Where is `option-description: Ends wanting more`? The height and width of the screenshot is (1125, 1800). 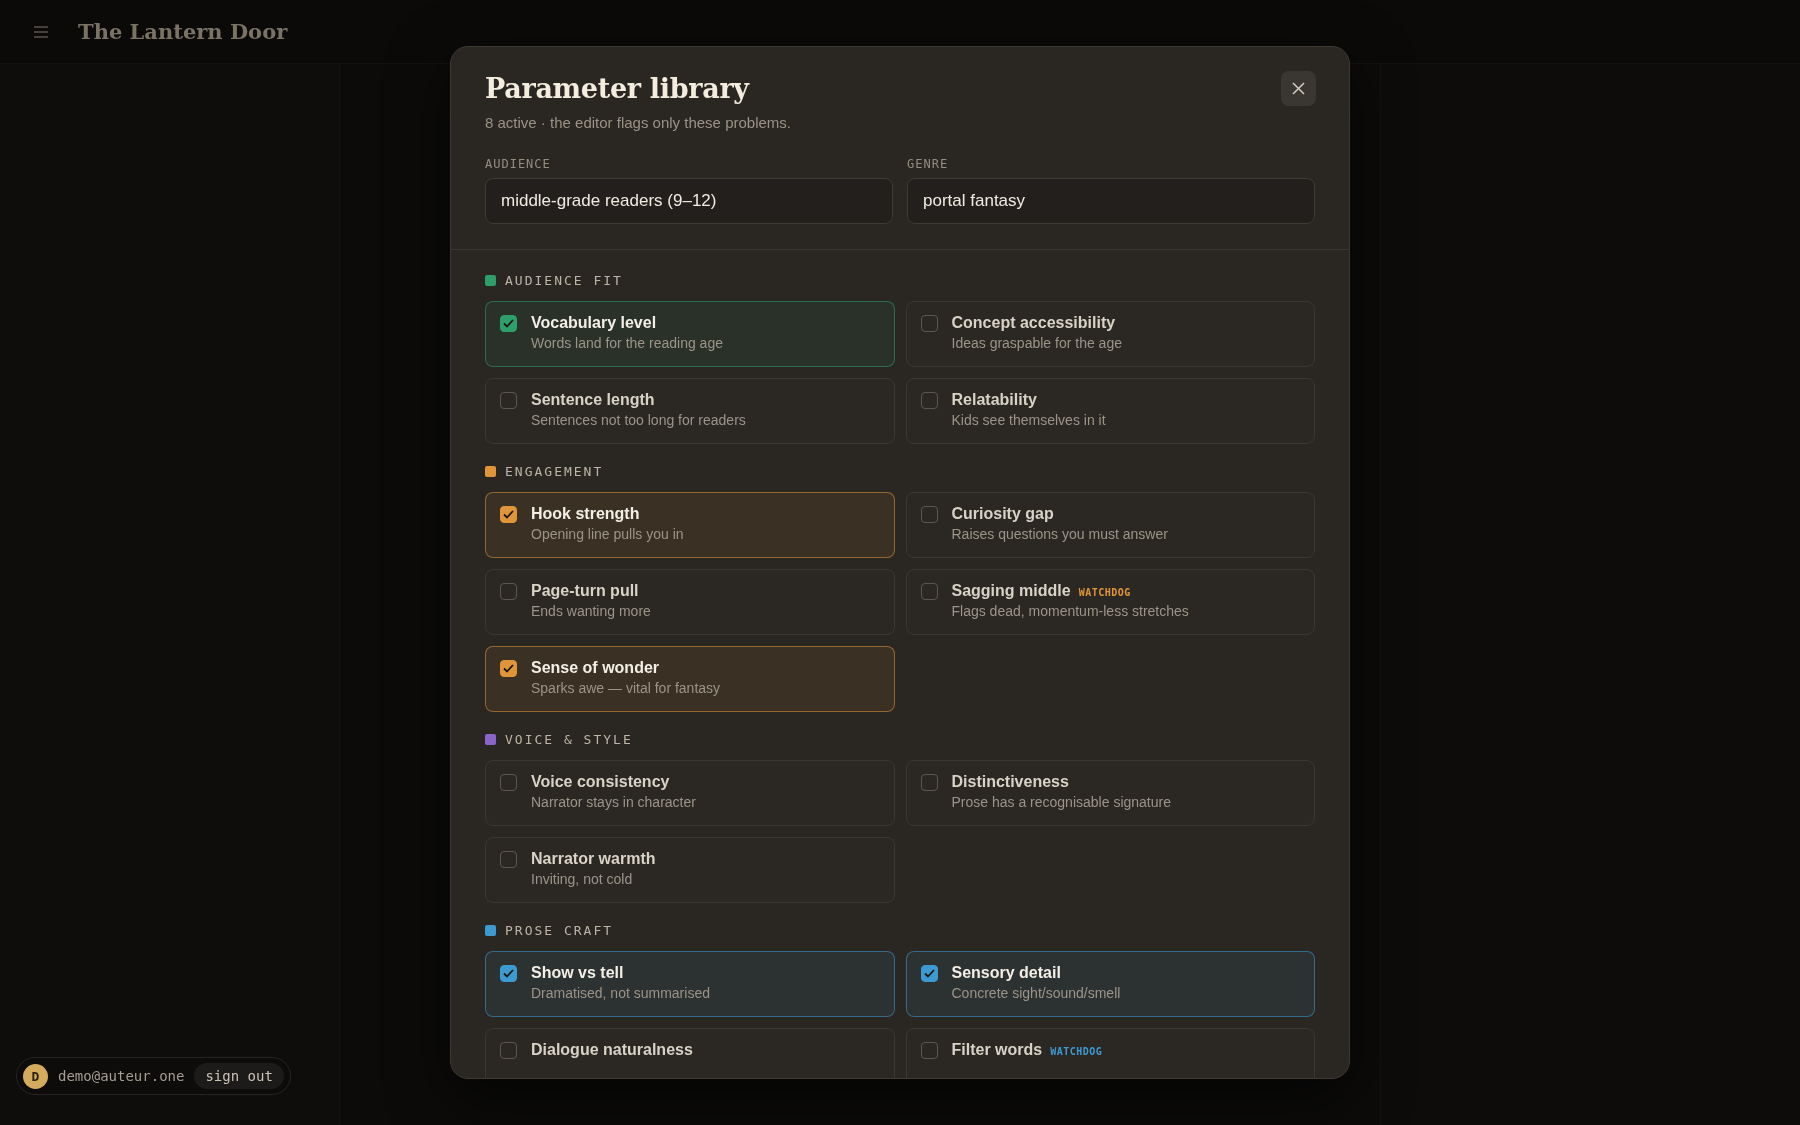
option-description: Ends wanting more is located at coordinates (591, 611).